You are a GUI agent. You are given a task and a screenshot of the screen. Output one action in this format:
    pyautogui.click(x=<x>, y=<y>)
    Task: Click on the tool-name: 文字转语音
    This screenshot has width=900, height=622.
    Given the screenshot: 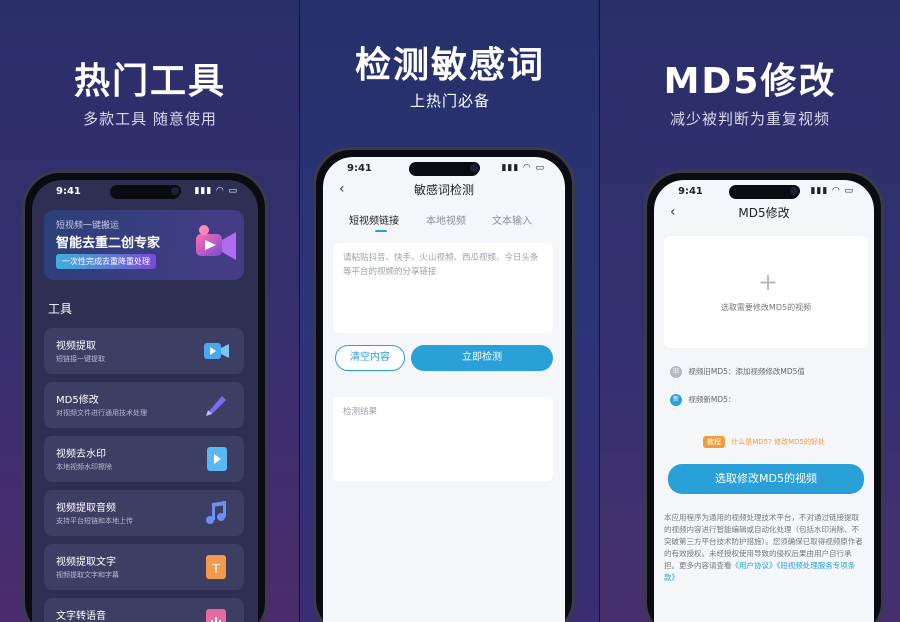 What is the action you would take?
    pyautogui.click(x=81, y=616)
    